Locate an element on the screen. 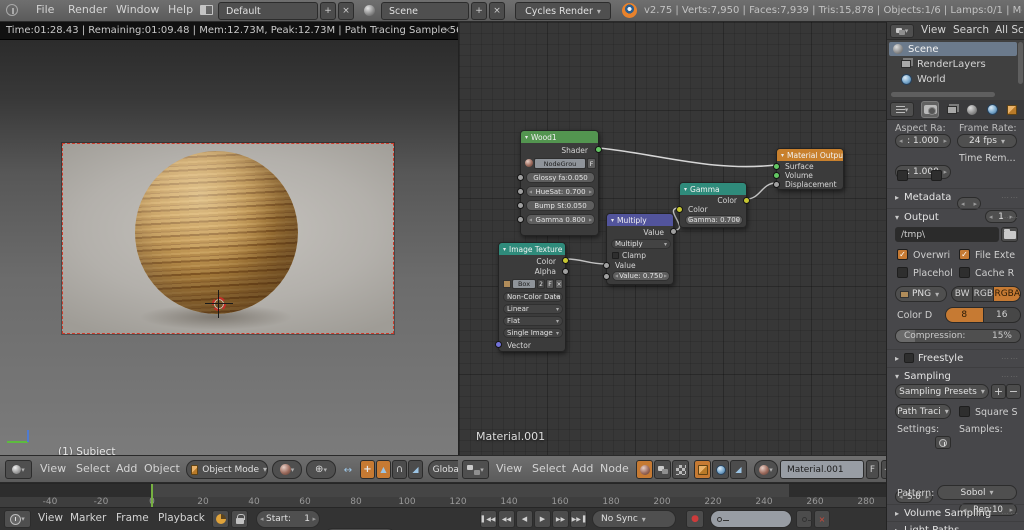 This screenshot has width=1024, height=530. node-gamma-header: Gamma is located at coordinates (713, 189).